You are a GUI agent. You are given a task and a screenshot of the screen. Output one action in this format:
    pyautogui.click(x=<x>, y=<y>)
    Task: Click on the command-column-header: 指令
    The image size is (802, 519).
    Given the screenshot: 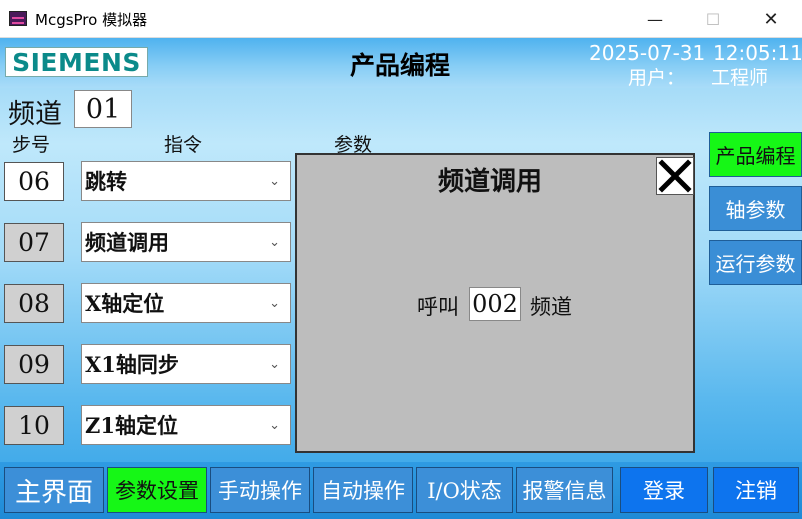 What is the action you would take?
    pyautogui.click(x=183, y=145)
    